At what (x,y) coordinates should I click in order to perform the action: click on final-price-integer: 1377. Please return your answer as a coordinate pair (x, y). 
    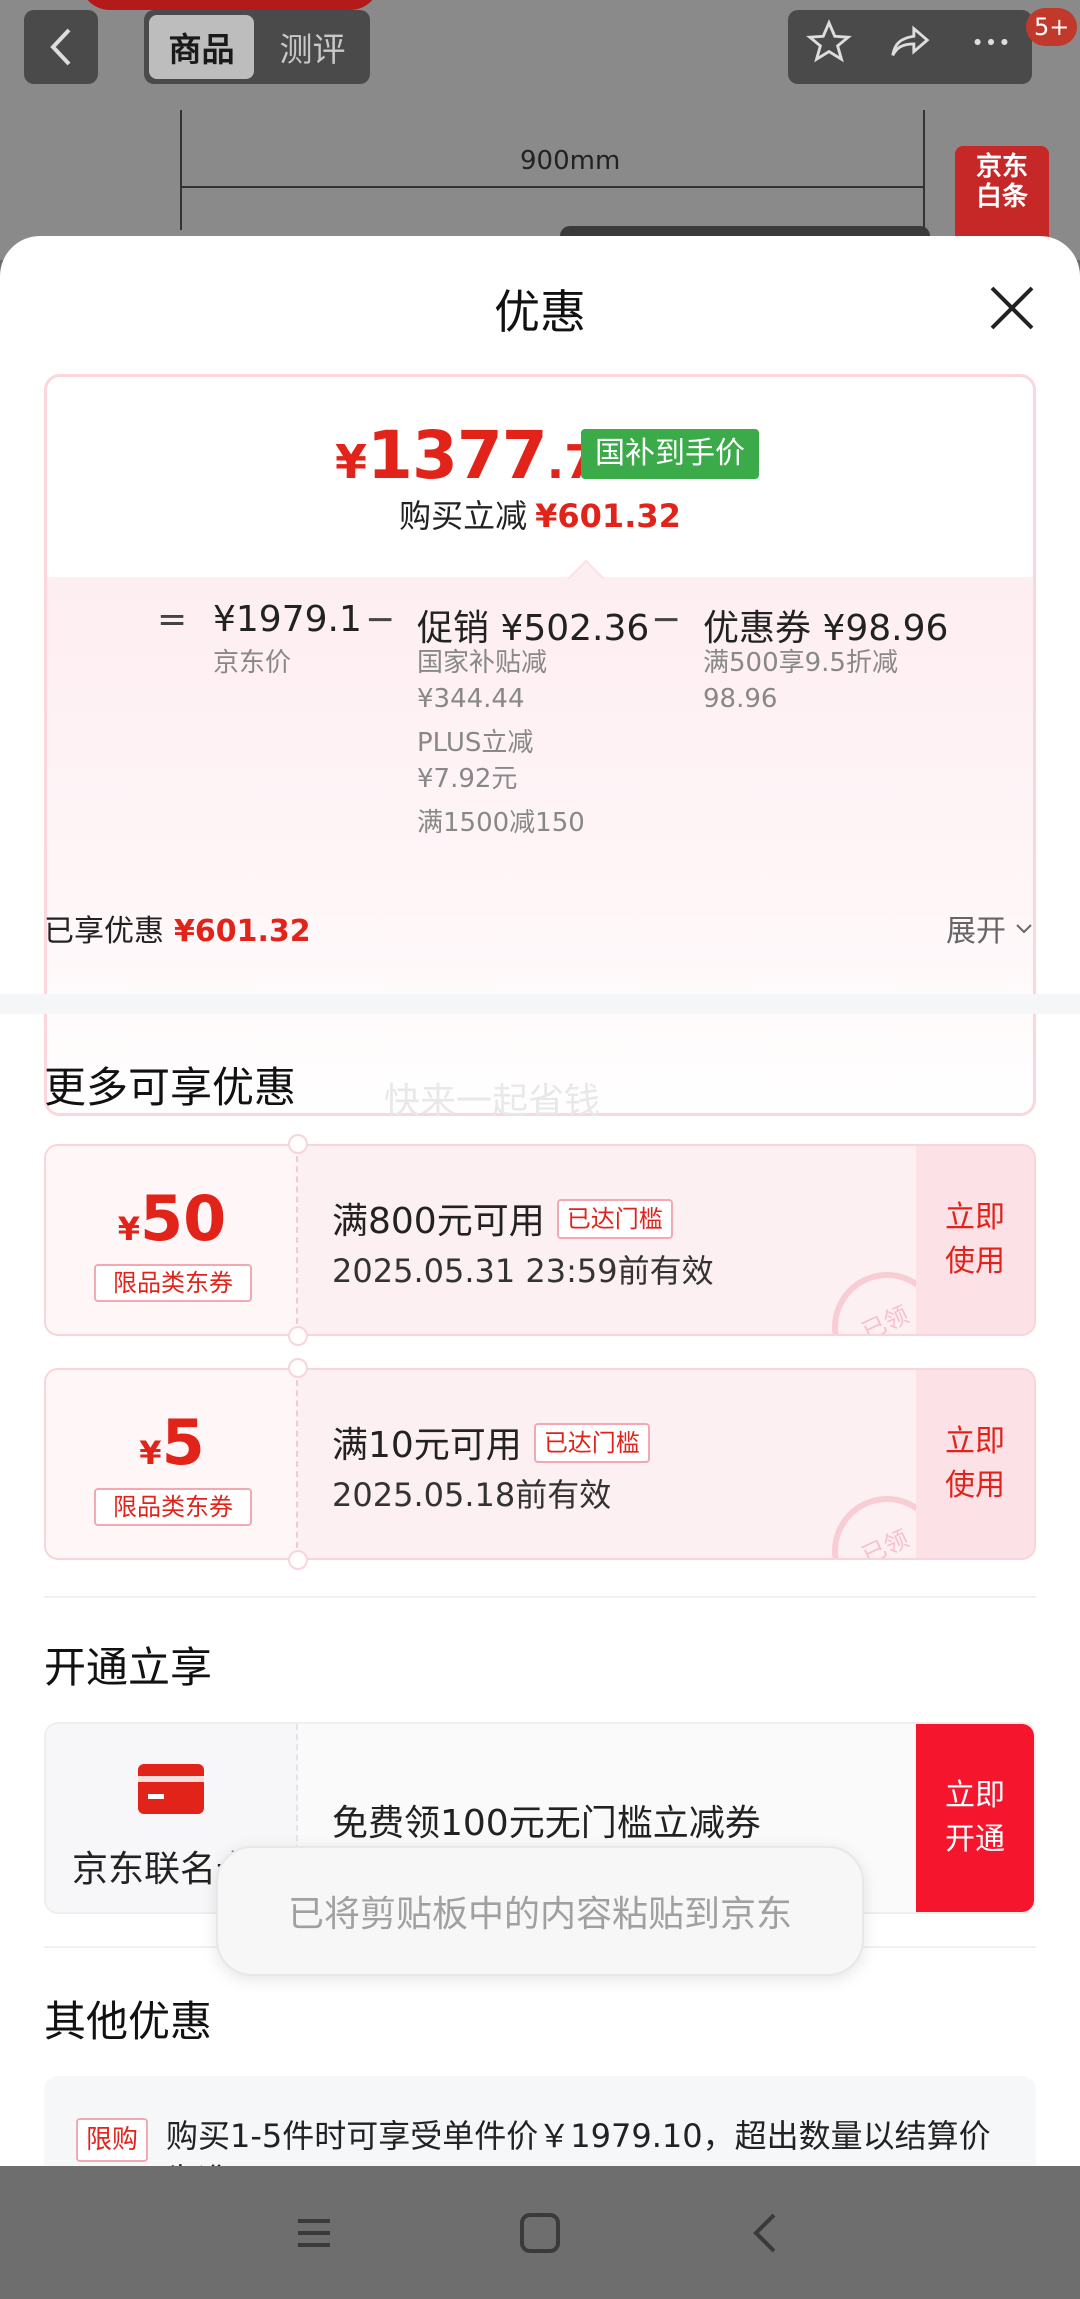
    Looking at the image, I should click on (457, 455).